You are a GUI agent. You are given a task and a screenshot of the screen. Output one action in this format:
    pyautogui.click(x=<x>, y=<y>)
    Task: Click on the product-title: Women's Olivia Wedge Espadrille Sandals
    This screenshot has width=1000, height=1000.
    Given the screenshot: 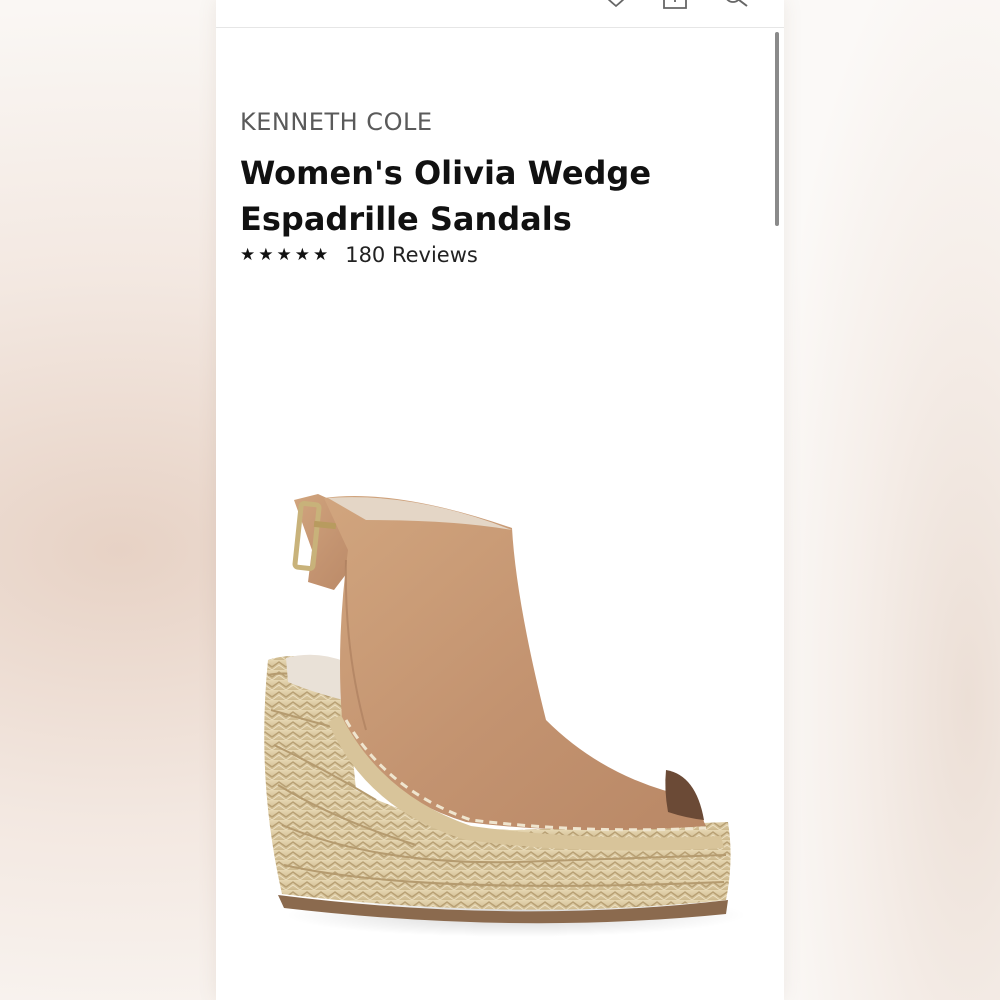 What is the action you would take?
    pyautogui.click(x=450, y=196)
    